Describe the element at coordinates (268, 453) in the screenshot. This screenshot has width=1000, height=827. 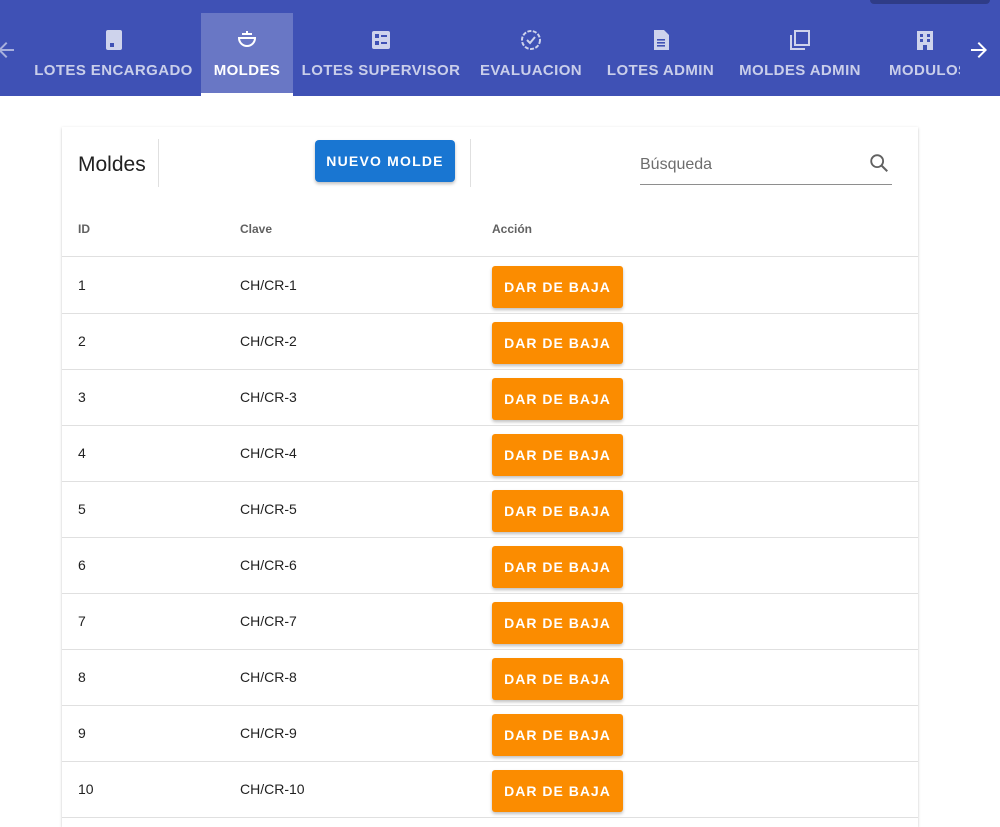
I see `cell-clave: CH/CR-4` at that location.